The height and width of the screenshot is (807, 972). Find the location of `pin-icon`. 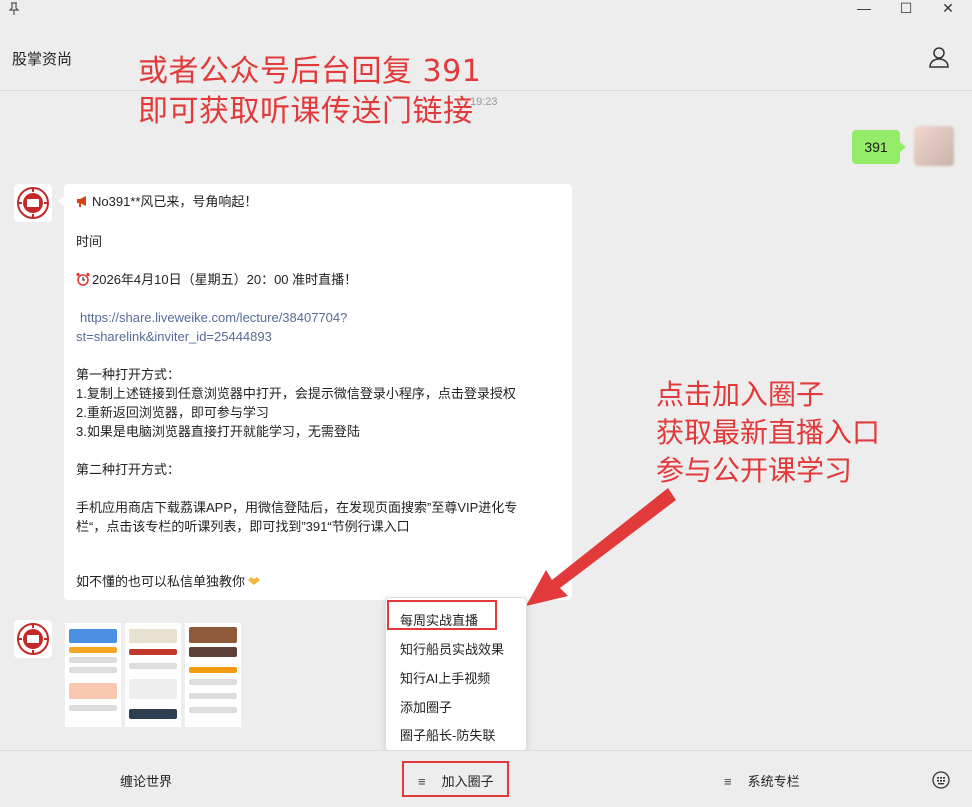

pin-icon is located at coordinates (14, 10).